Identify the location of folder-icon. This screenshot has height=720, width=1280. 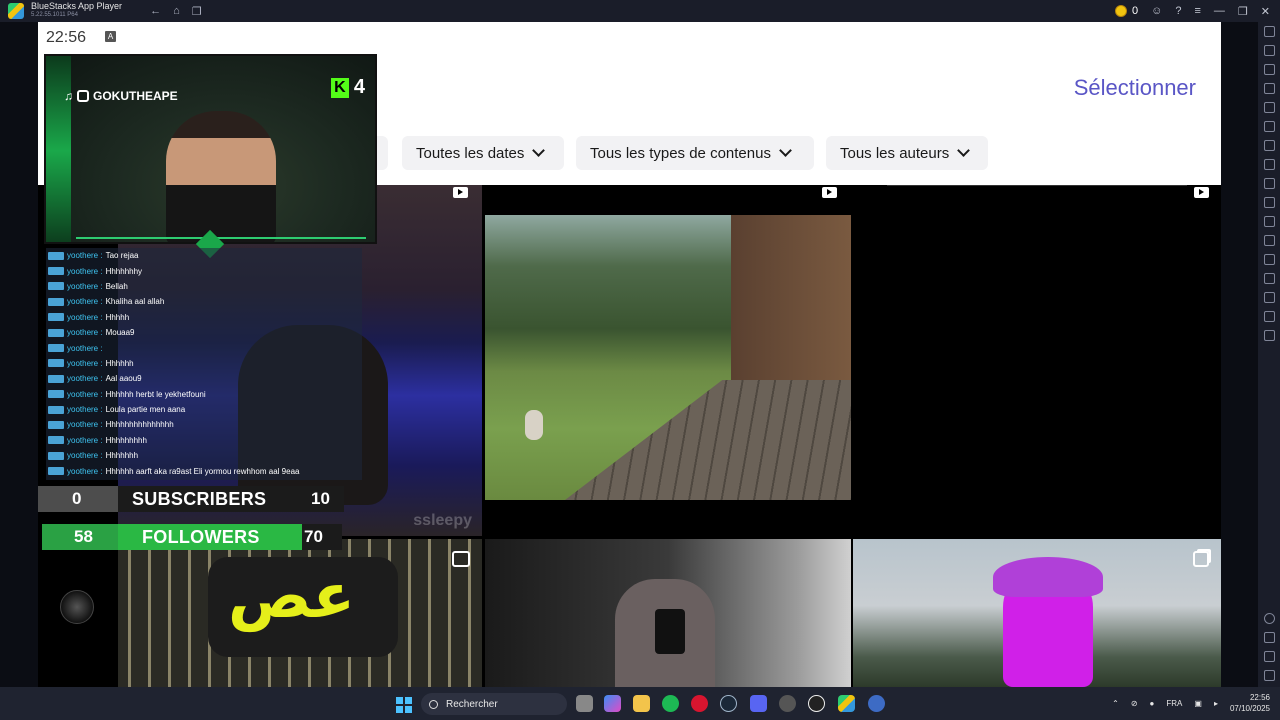
(1269, 221).